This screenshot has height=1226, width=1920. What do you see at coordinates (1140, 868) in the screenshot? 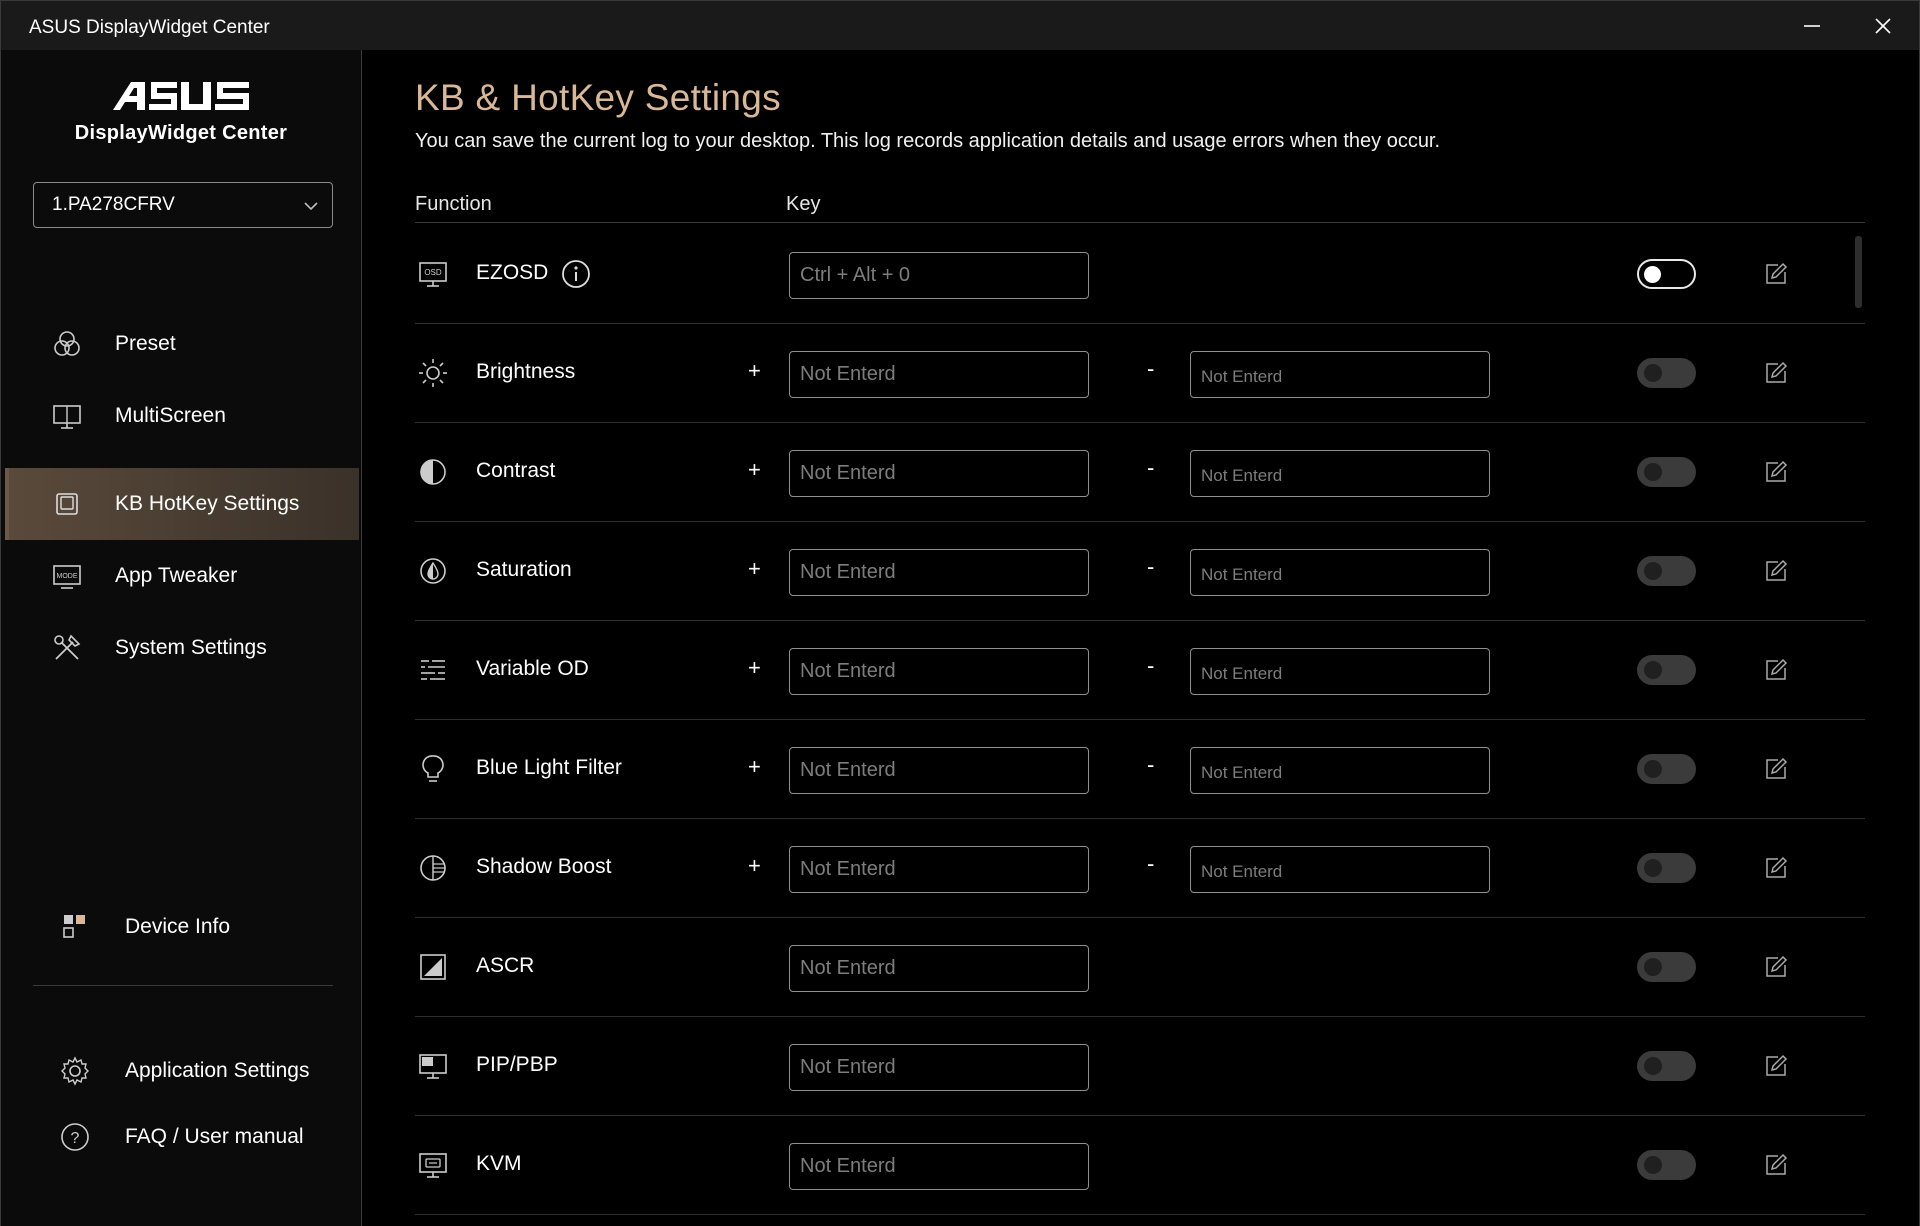
I see `hotkey-row-shadow-boost: Shadow Boost + -` at bounding box center [1140, 868].